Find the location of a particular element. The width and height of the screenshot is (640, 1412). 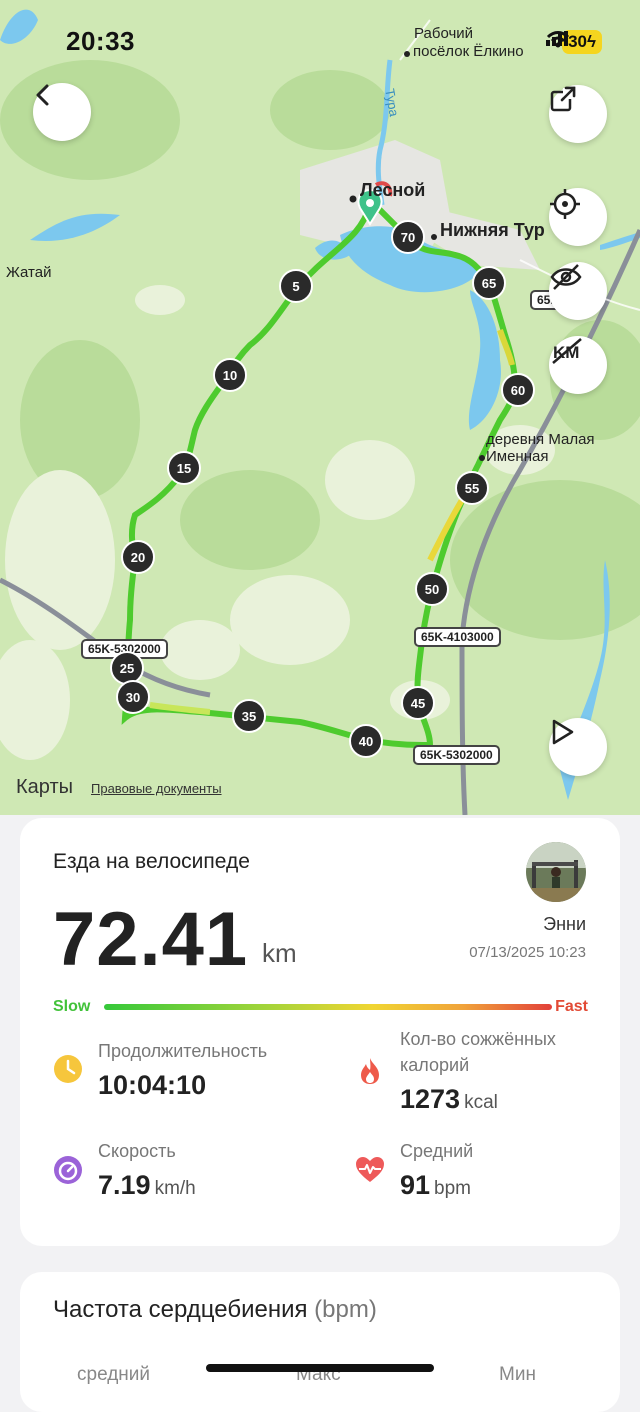

apple-maps-logo: Карты is located at coordinates (44, 787).